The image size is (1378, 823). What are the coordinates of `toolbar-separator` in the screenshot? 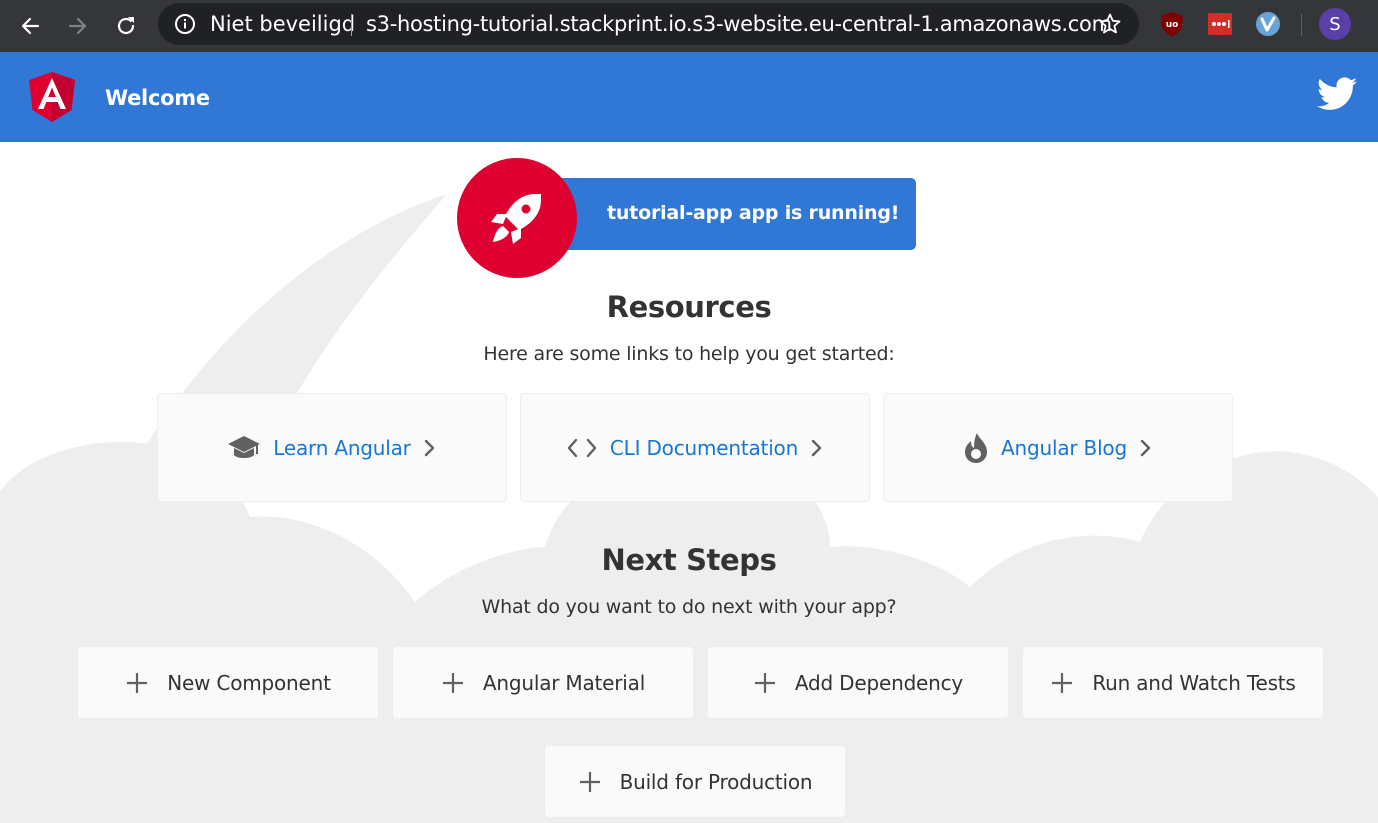 It's located at (1301, 25).